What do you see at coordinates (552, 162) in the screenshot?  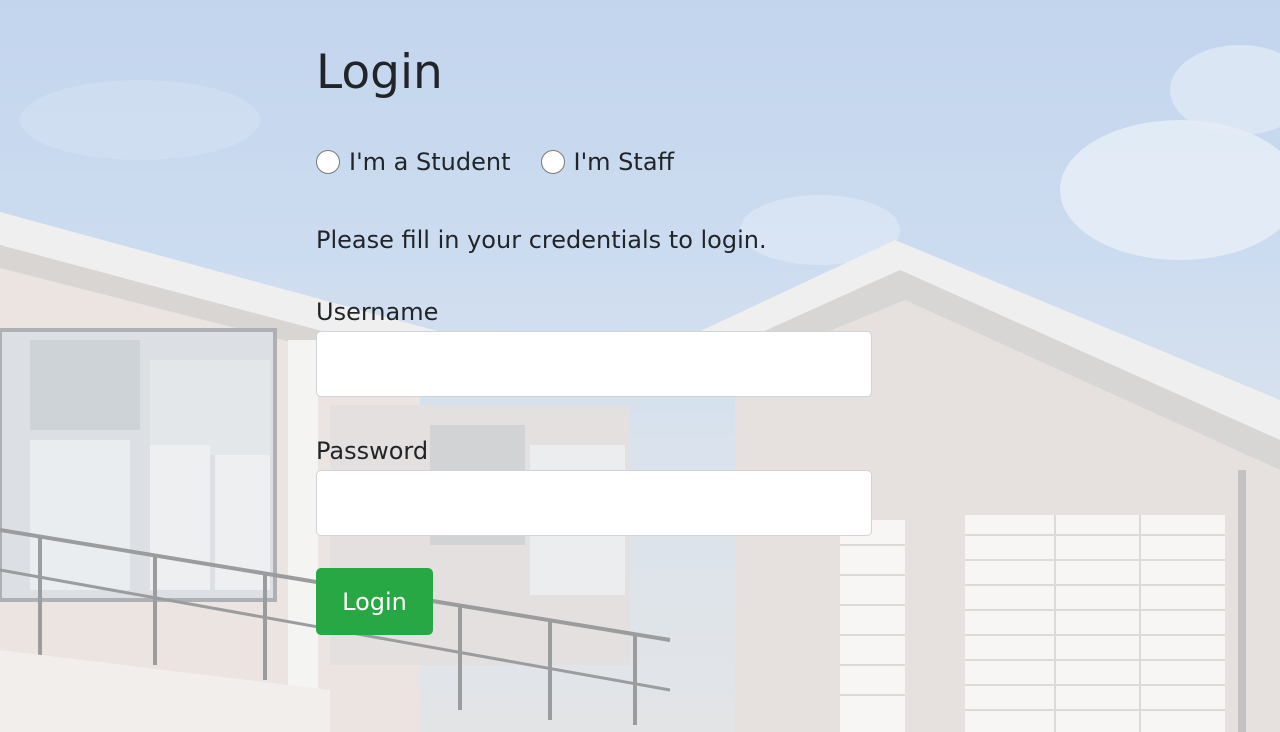 I see `staff-radio-button` at bounding box center [552, 162].